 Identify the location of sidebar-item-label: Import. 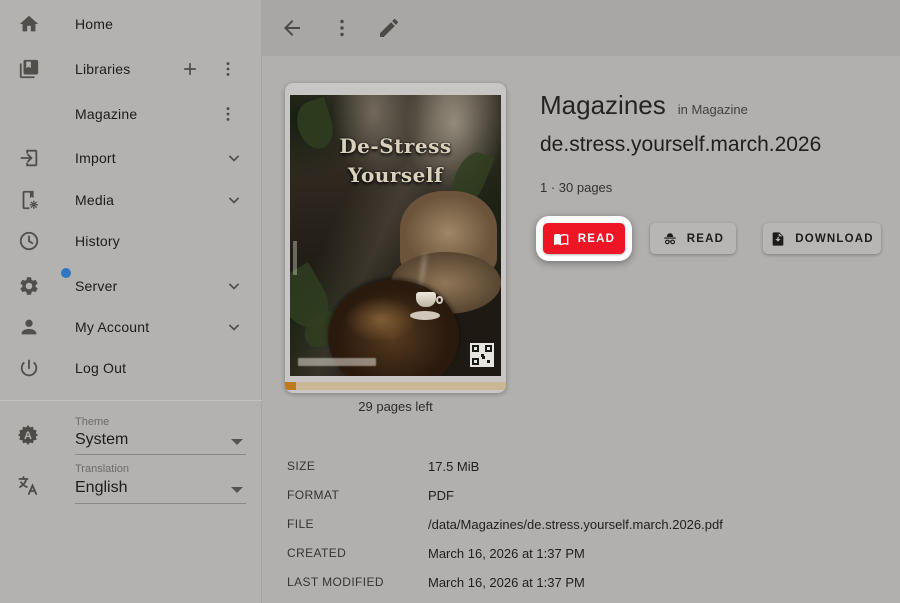
(95, 158).